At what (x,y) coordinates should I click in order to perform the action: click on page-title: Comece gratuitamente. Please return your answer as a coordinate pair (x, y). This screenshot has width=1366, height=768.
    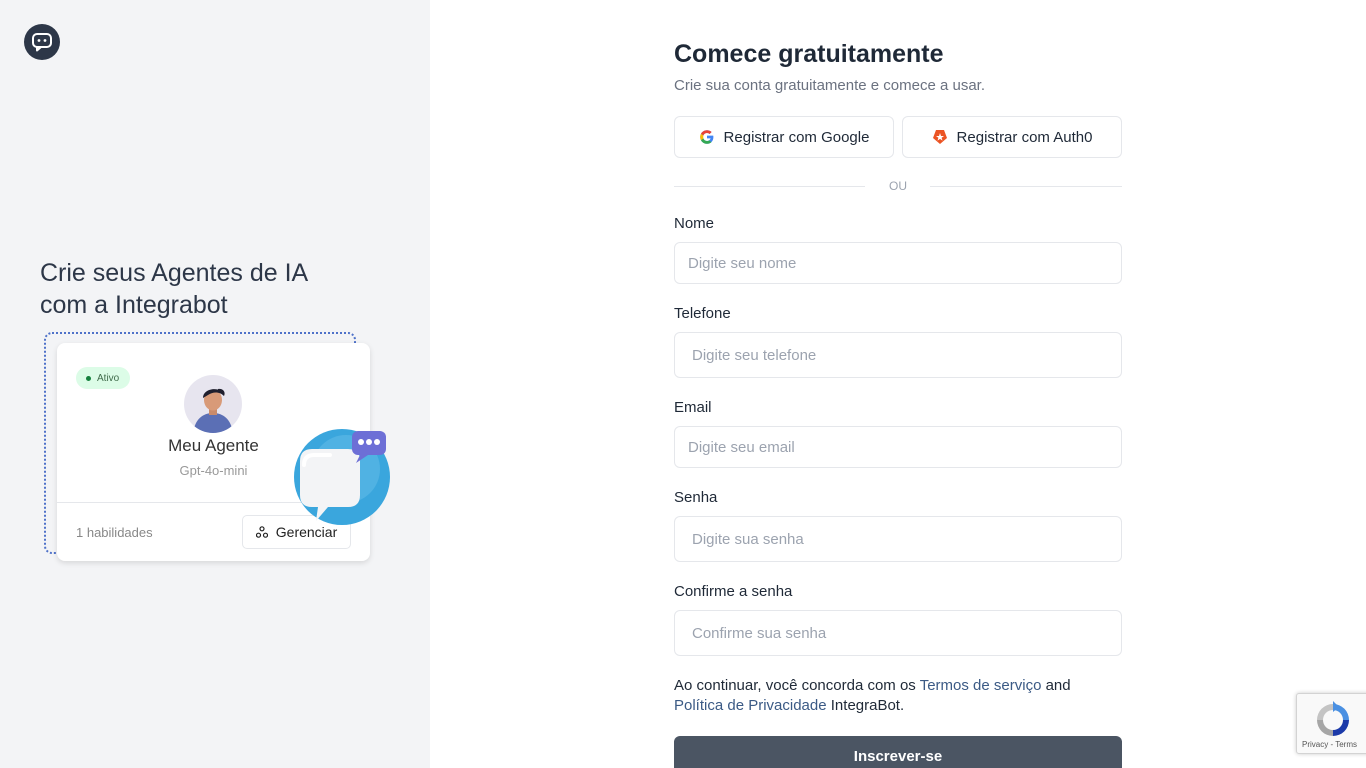
    Looking at the image, I should click on (809, 54).